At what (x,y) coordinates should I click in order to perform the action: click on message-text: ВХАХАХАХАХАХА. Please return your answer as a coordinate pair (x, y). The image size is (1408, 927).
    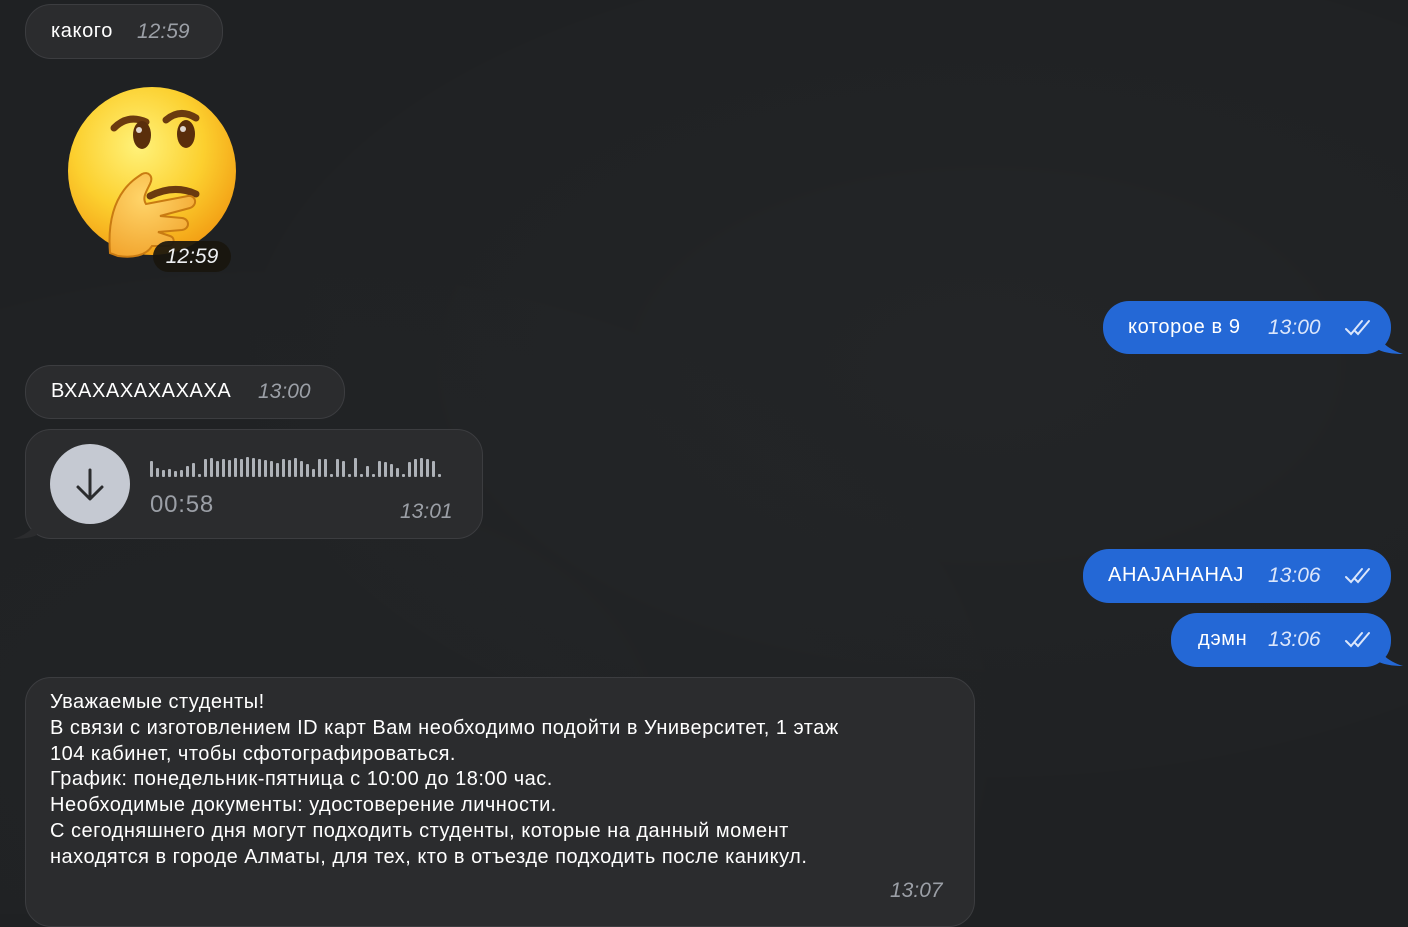
    Looking at the image, I should click on (141, 391).